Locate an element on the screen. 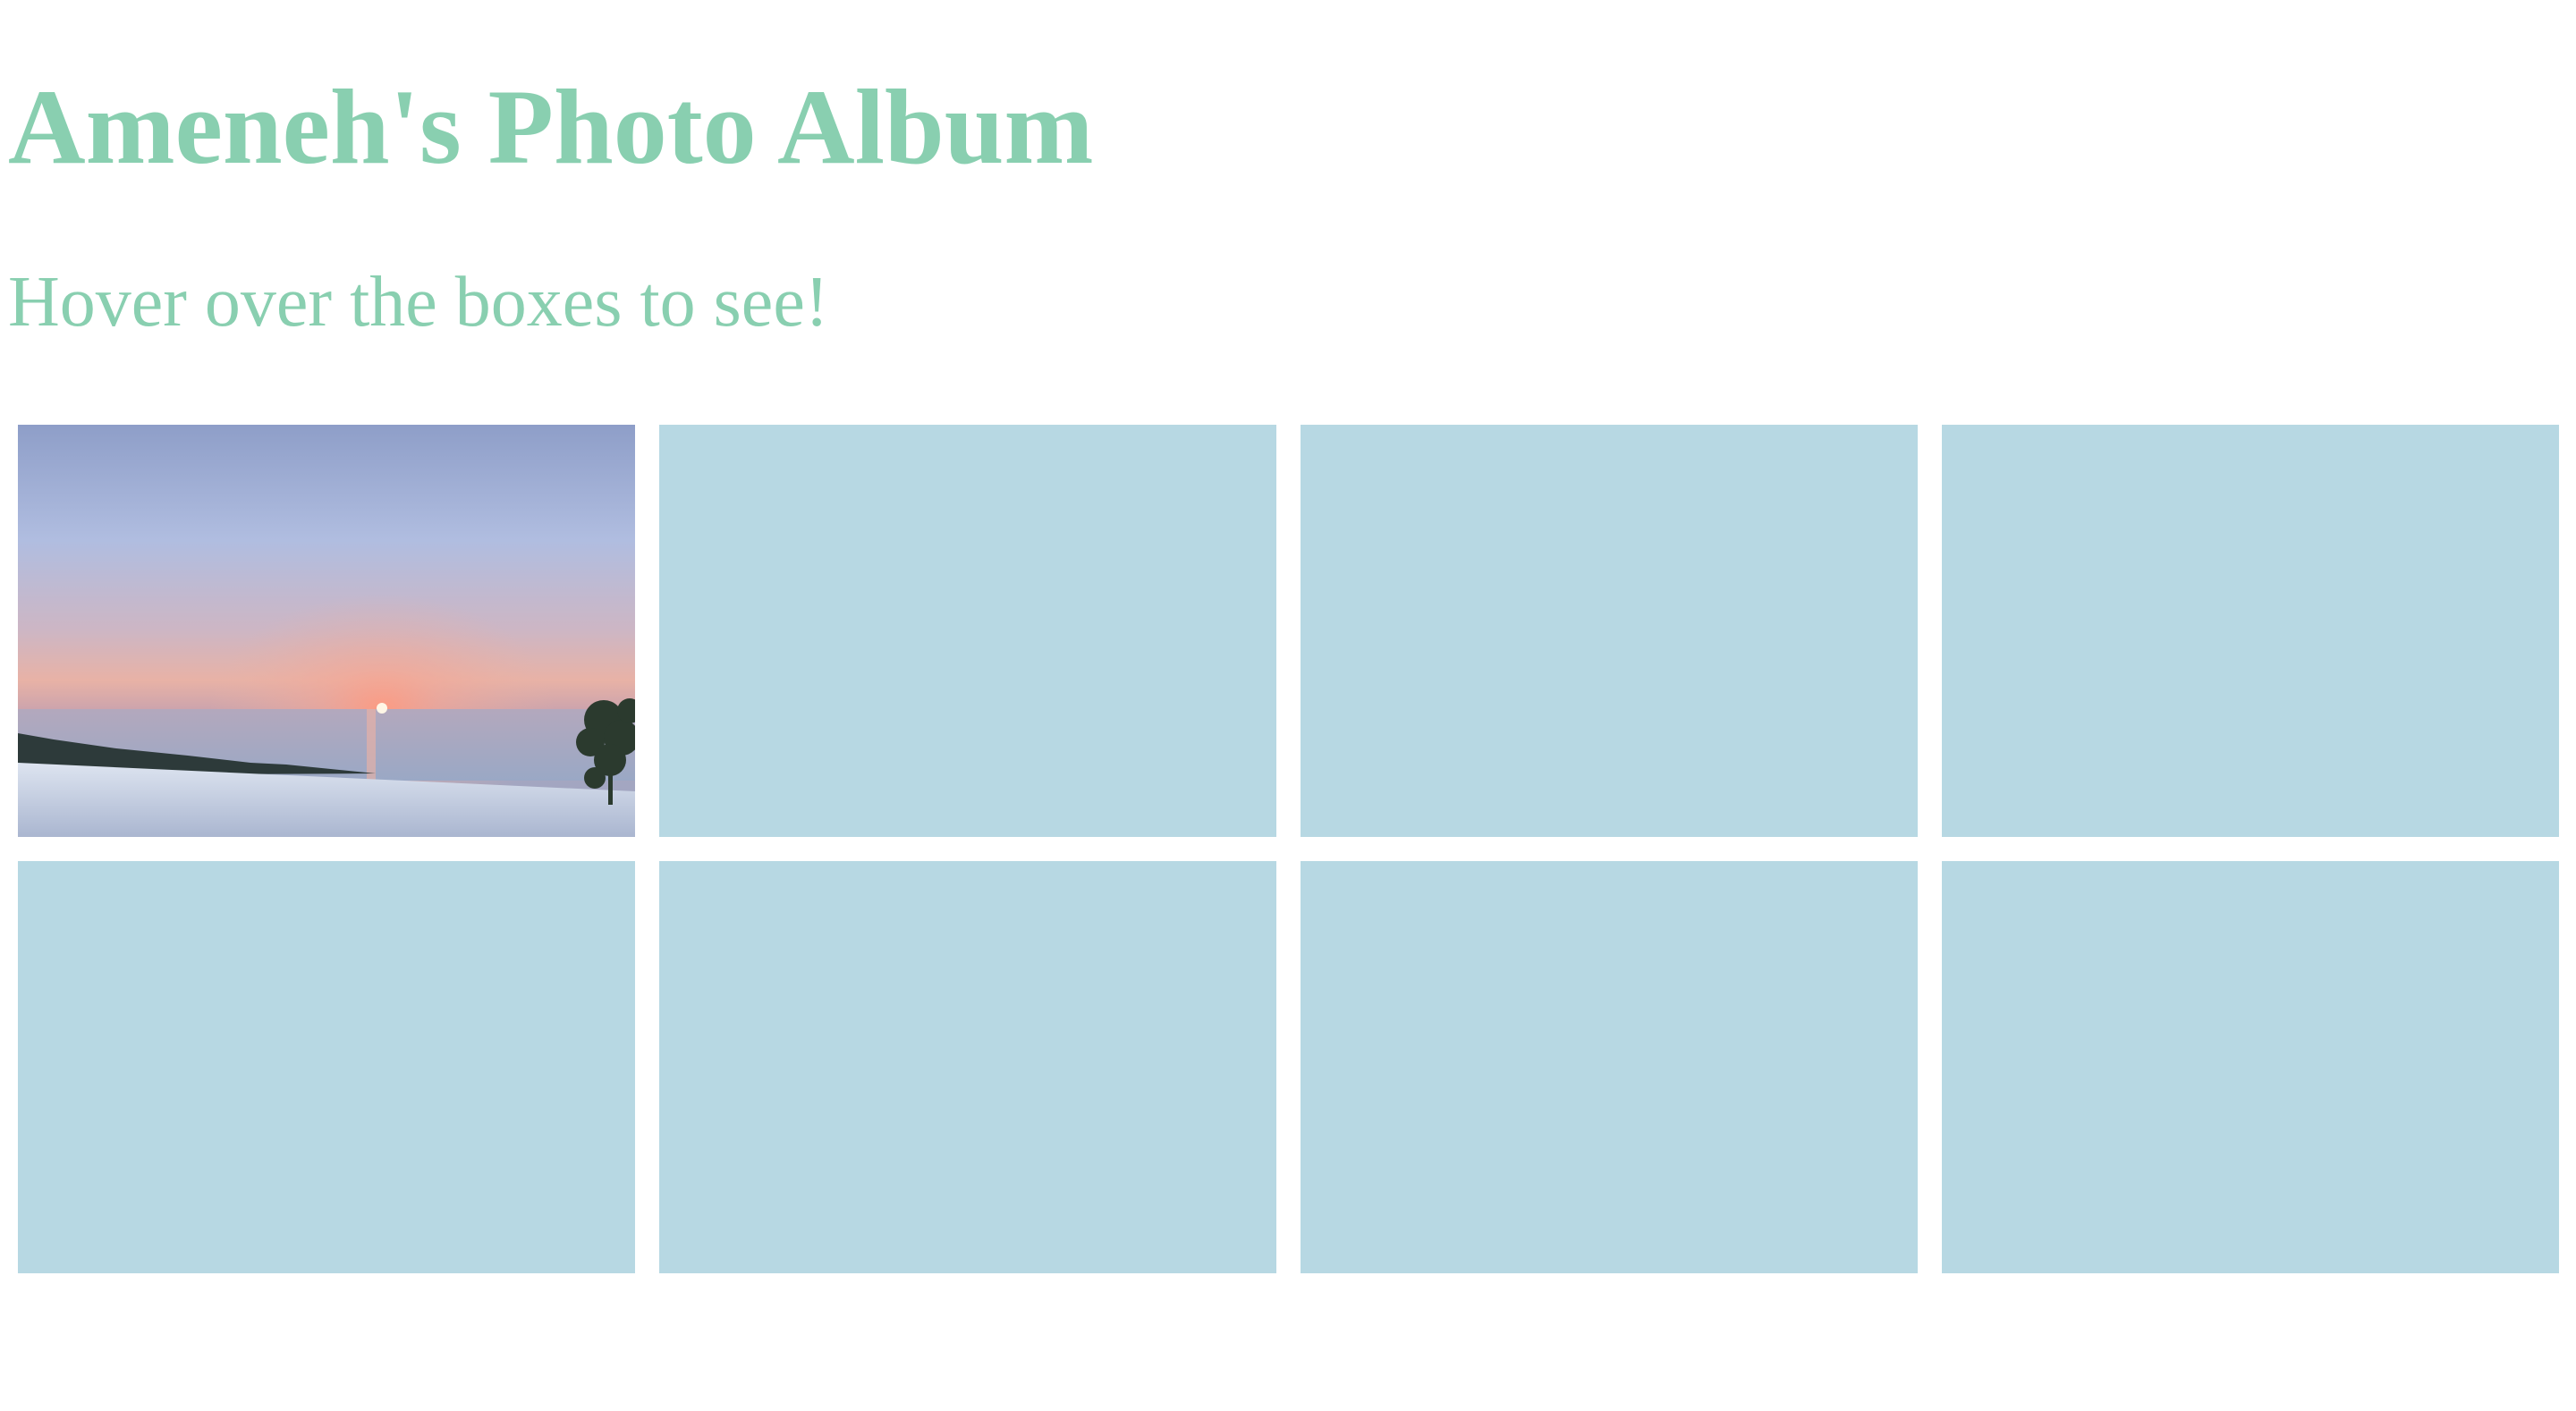  page-subtitle: Hover over the boxes to see! is located at coordinates (418, 302).